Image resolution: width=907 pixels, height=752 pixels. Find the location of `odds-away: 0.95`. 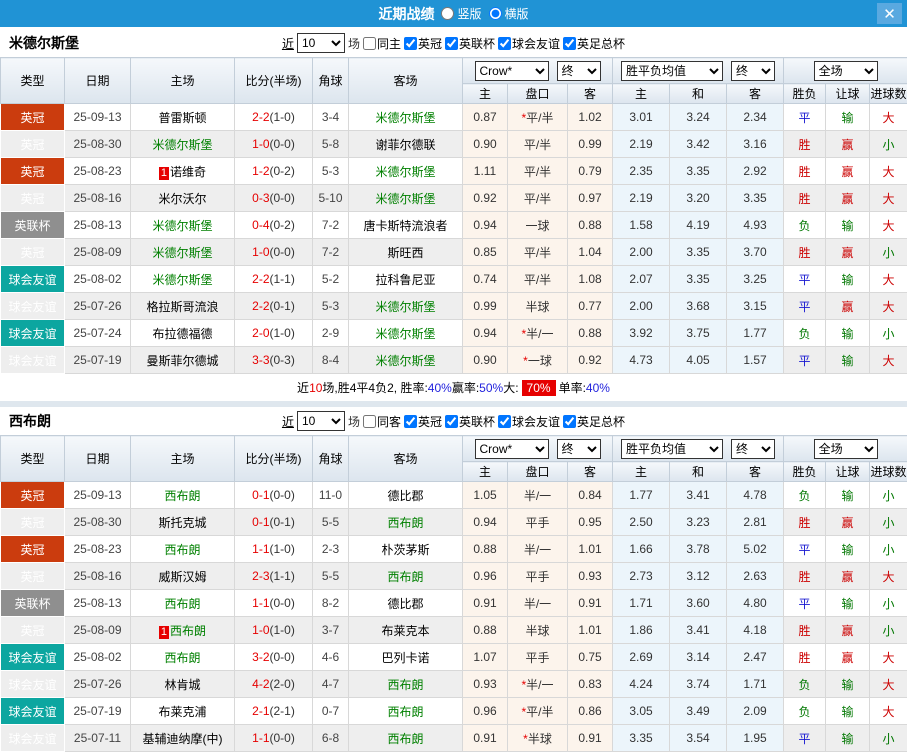

odds-away: 0.95 is located at coordinates (590, 522).